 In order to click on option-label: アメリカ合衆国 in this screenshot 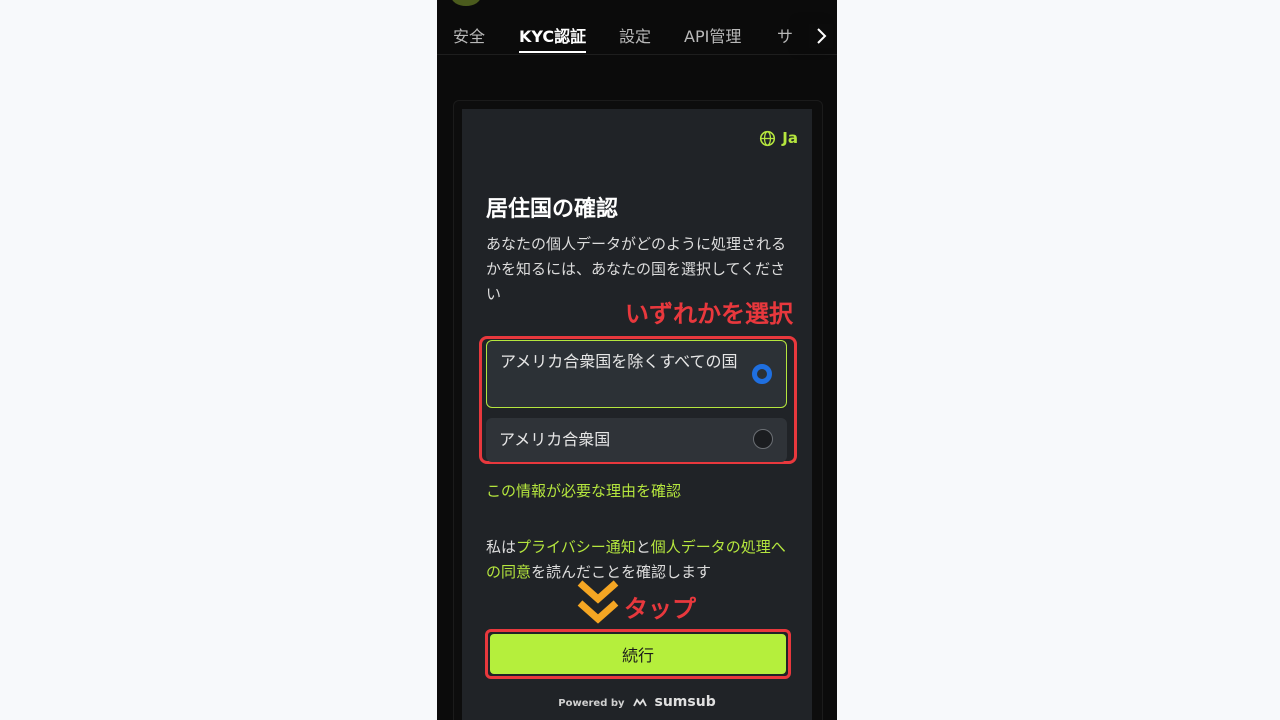, I will do `click(555, 439)`.